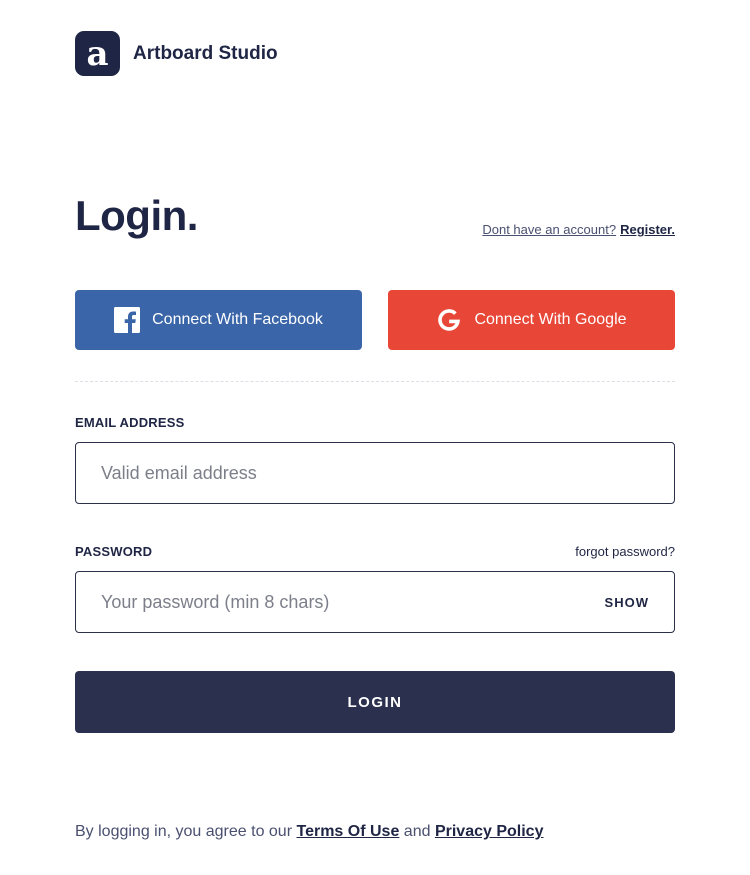  I want to click on connect-facebook-button: Connect With Facebook, so click(218, 320).